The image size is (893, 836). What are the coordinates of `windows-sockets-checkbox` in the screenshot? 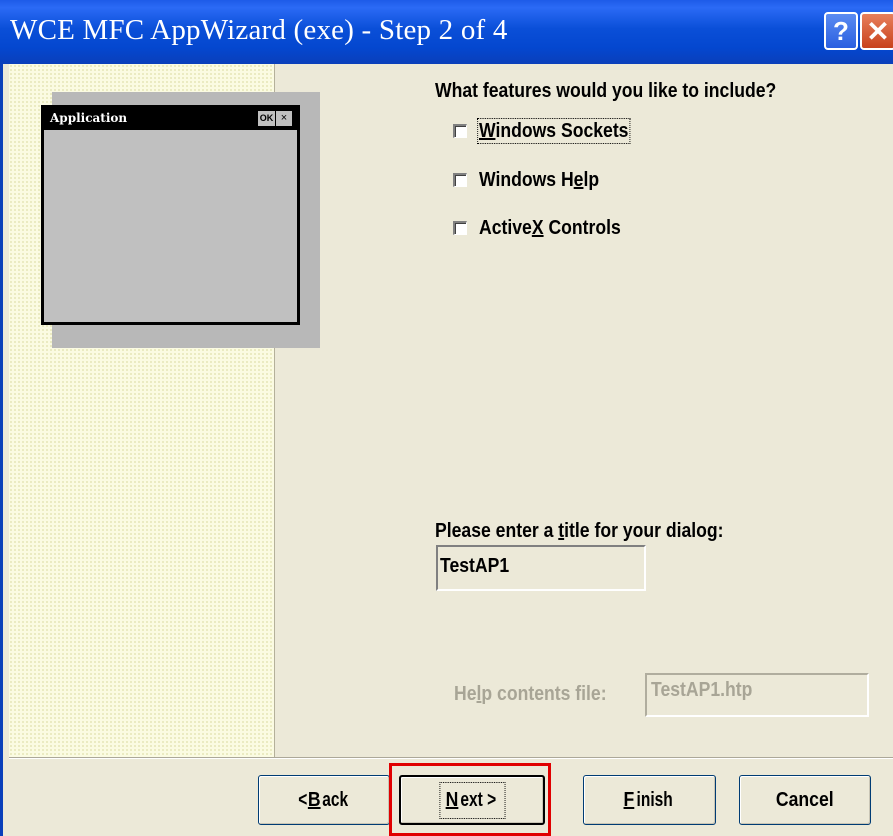 It's located at (460, 131).